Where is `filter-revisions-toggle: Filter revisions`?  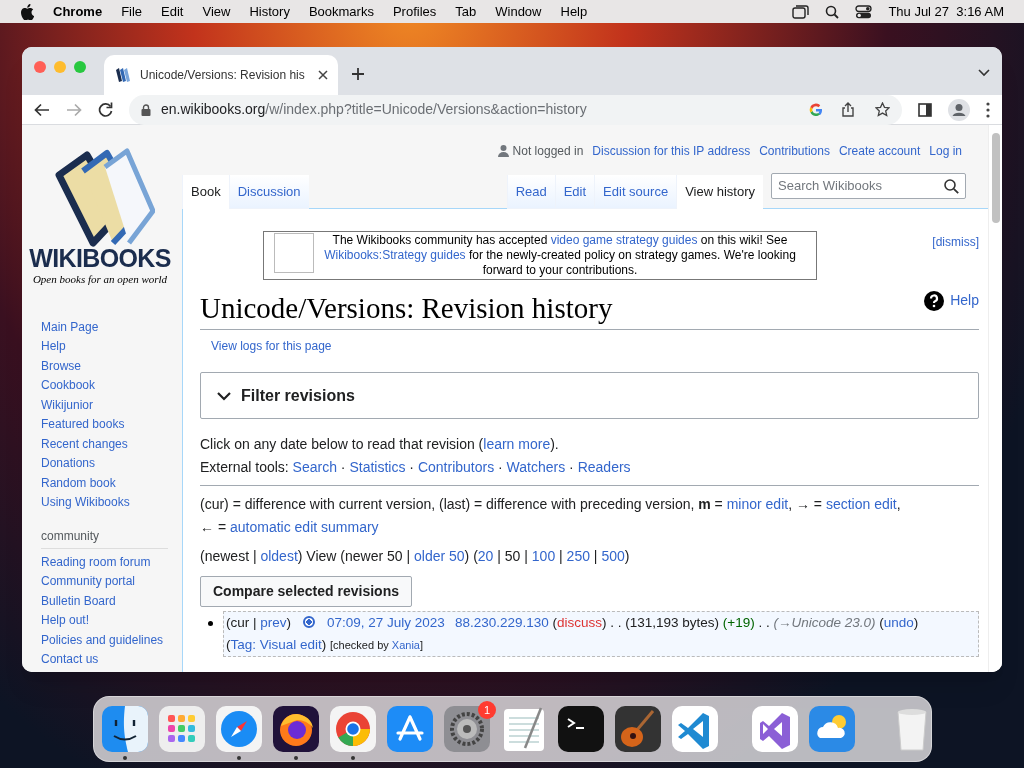
filter-revisions-toggle: Filter revisions is located at coordinates (589, 395).